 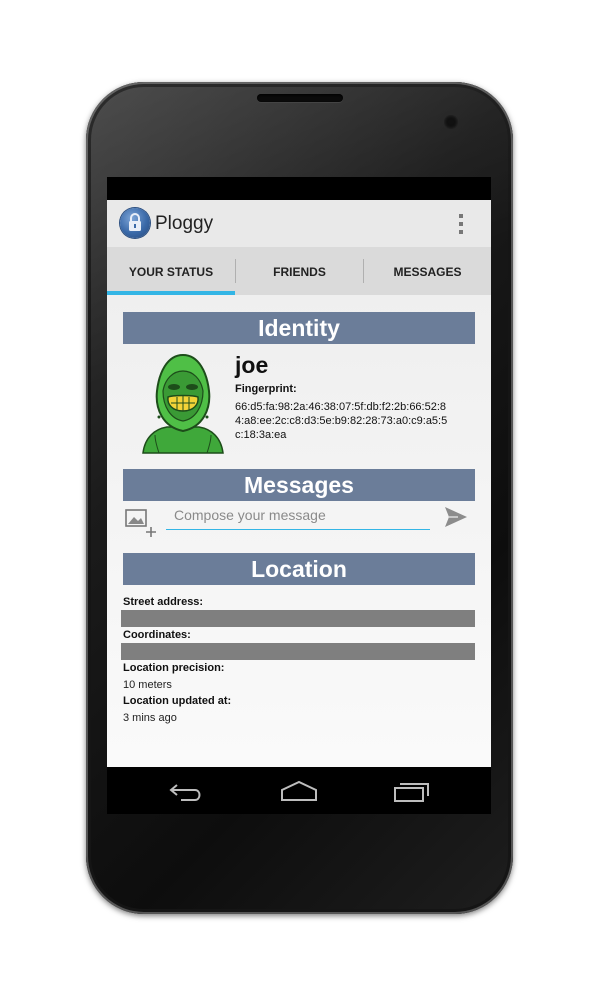 What do you see at coordinates (177, 701) in the screenshot?
I see `location-updated-label: Location updated at:` at bounding box center [177, 701].